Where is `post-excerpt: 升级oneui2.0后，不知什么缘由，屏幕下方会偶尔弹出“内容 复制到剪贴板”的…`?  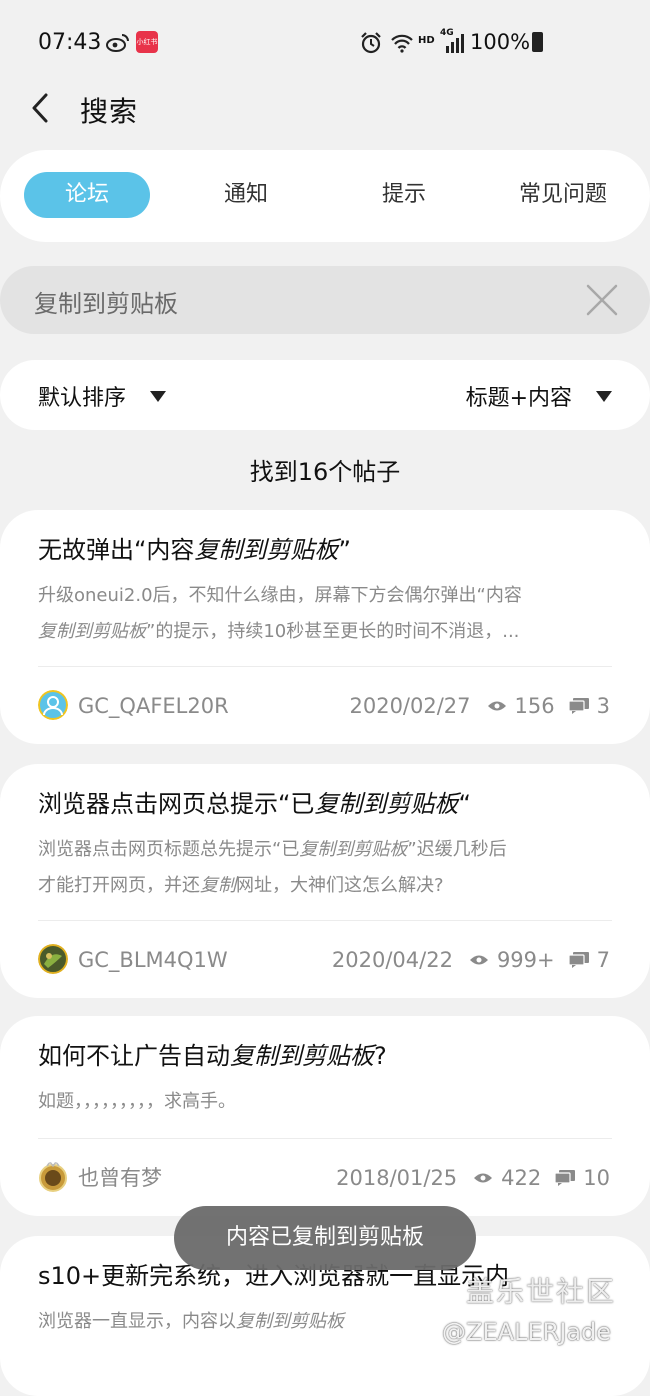
post-excerpt: 升级oneui2.0后，不知什么缘由，屏幕下方会偶尔弹出“内容 复制到剪贴板”的… is located at coordinates (280, 613).